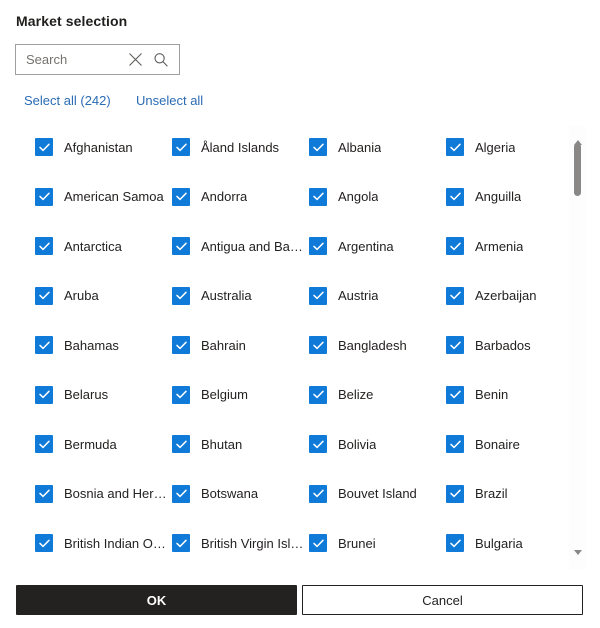 This screenshot has height=628, width=600. What do you see at coordinates (506, 395) in the screenshot?
I see `market-checkbox-item: Benin` at bounding box center [506, 395].